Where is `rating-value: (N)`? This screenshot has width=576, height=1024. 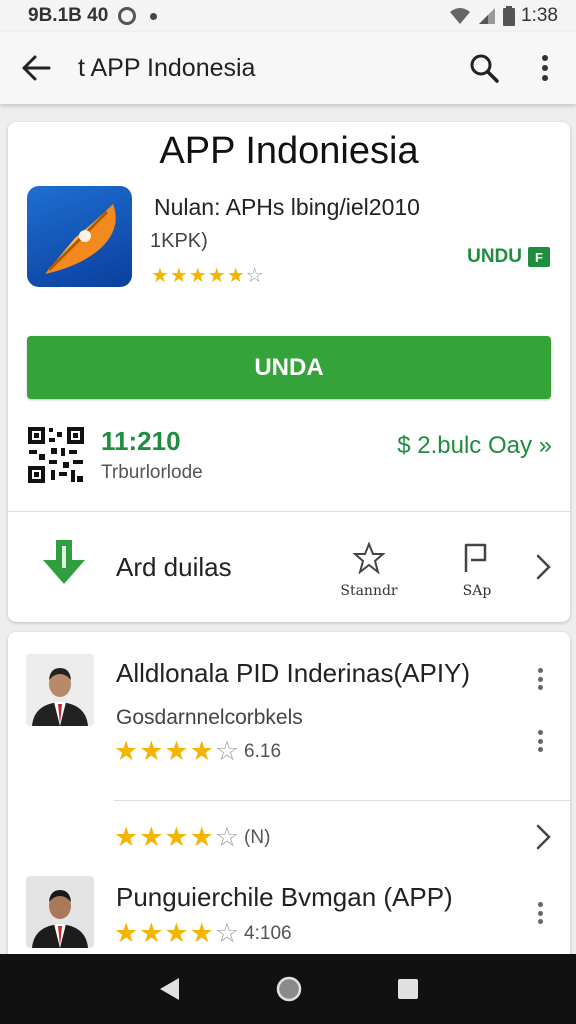 rating-value: (N) is located at coordinates (257, 837).